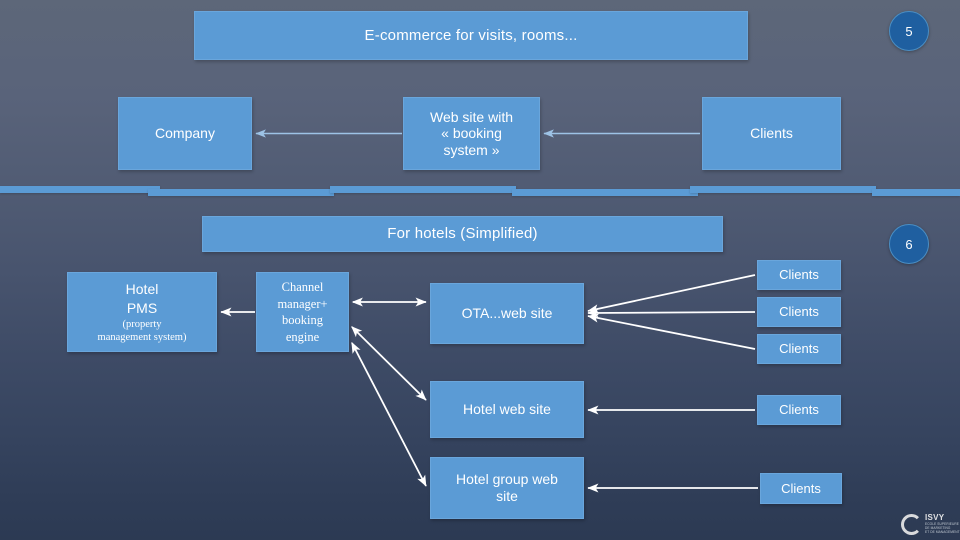  I want to click on banner-for-hotels-label: For hotels (Simplified), so click(462, 234).